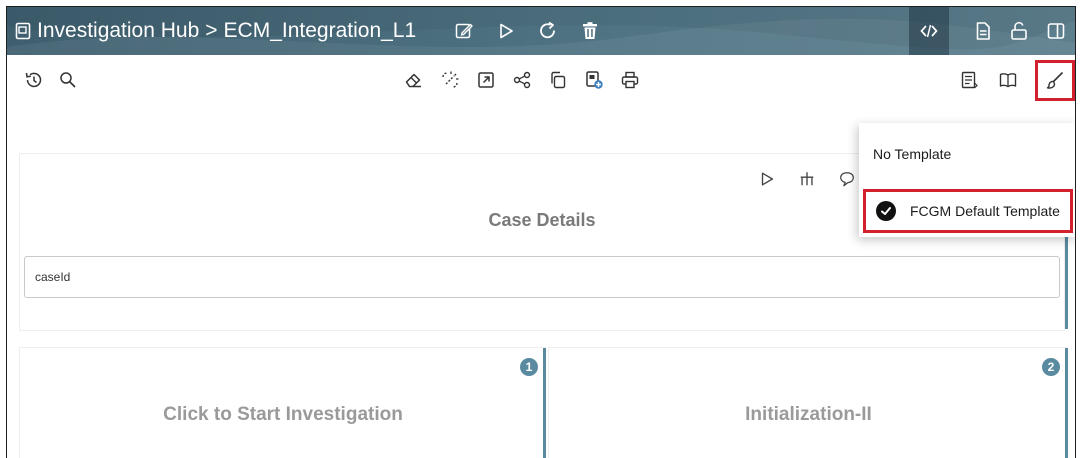 The width and height of the screenshot is (1080, 458). I want to click on edit-icon, so click(464, 31).